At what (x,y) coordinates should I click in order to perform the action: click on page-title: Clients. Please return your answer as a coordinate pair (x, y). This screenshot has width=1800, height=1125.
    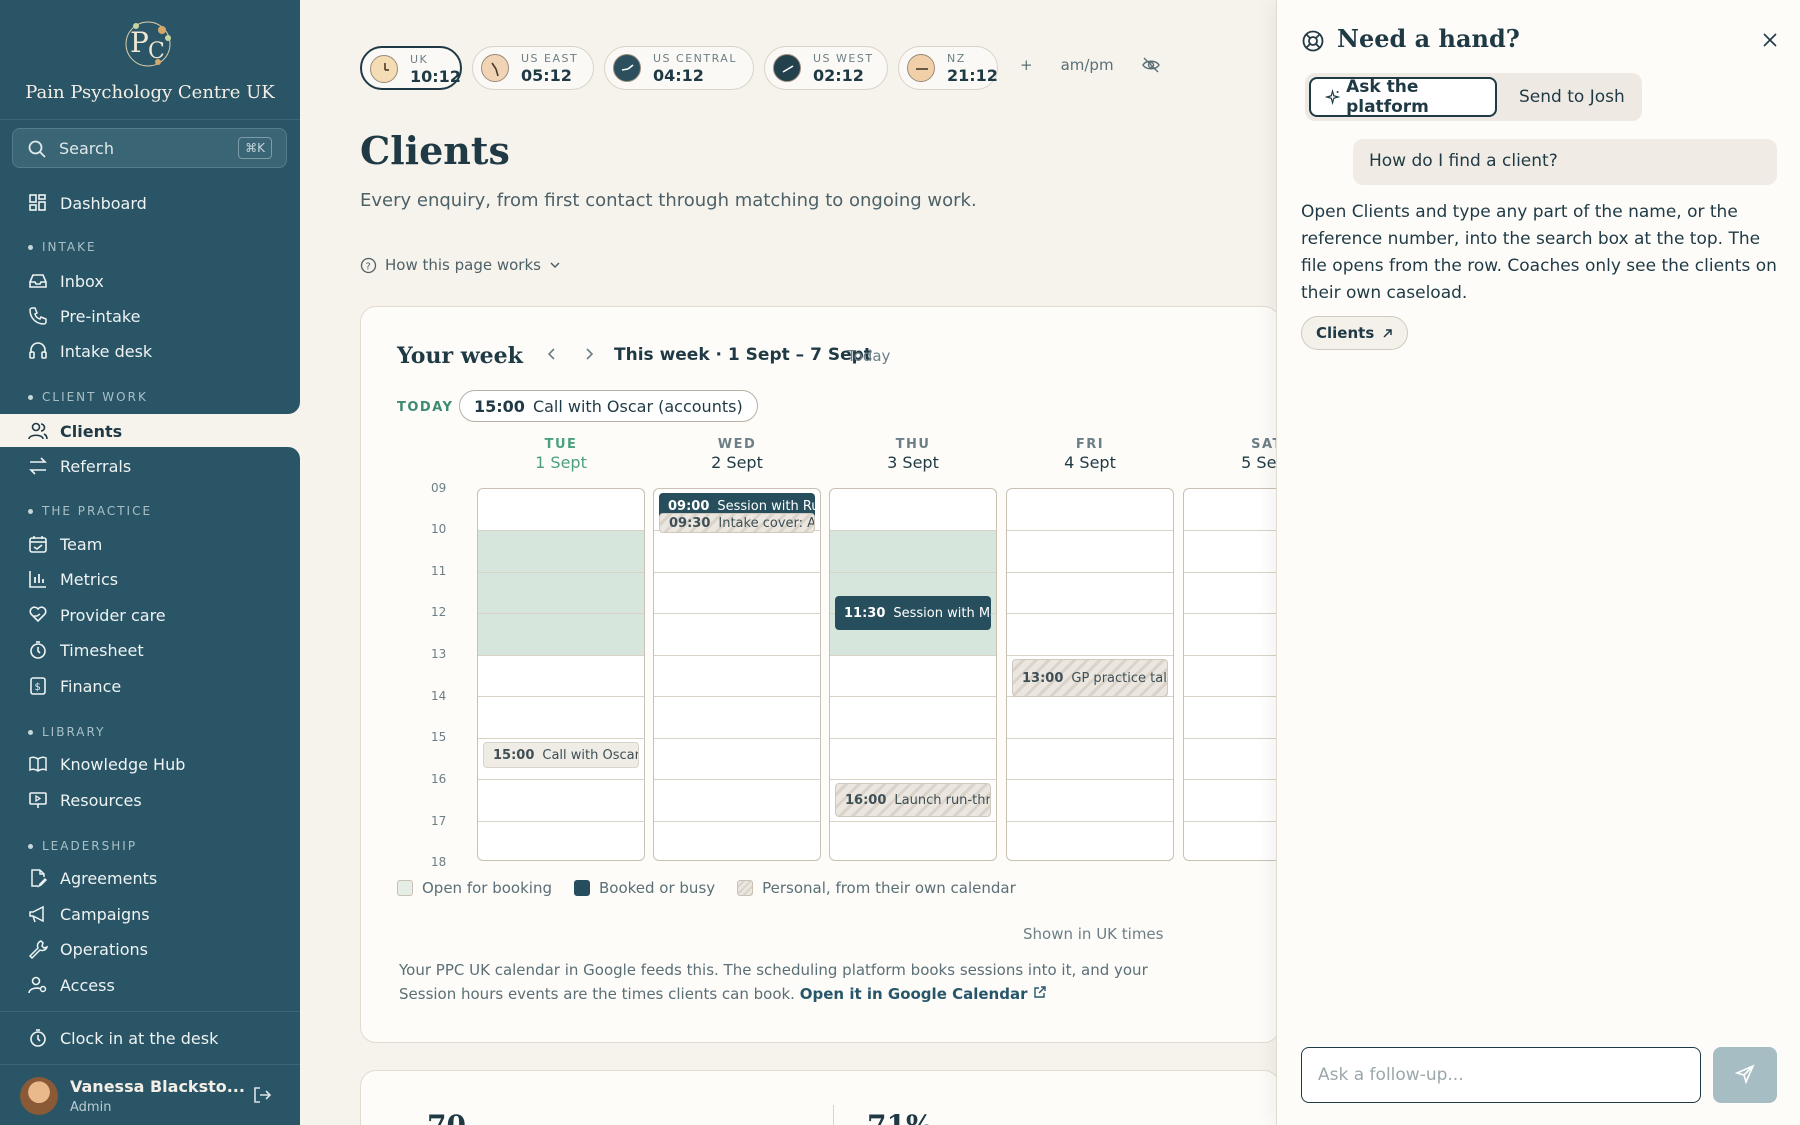
    Looking at the image, I should click on (435, 150).